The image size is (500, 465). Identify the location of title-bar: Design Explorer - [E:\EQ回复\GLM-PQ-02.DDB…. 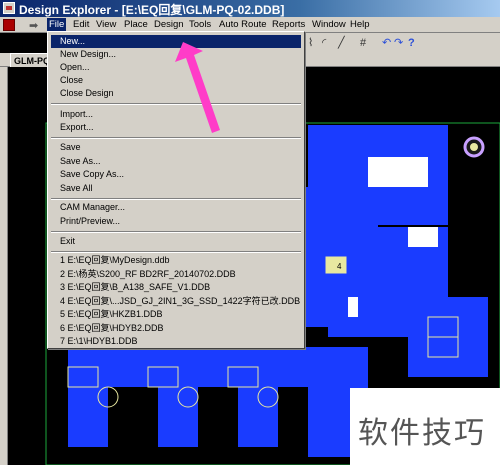
(250, 8).